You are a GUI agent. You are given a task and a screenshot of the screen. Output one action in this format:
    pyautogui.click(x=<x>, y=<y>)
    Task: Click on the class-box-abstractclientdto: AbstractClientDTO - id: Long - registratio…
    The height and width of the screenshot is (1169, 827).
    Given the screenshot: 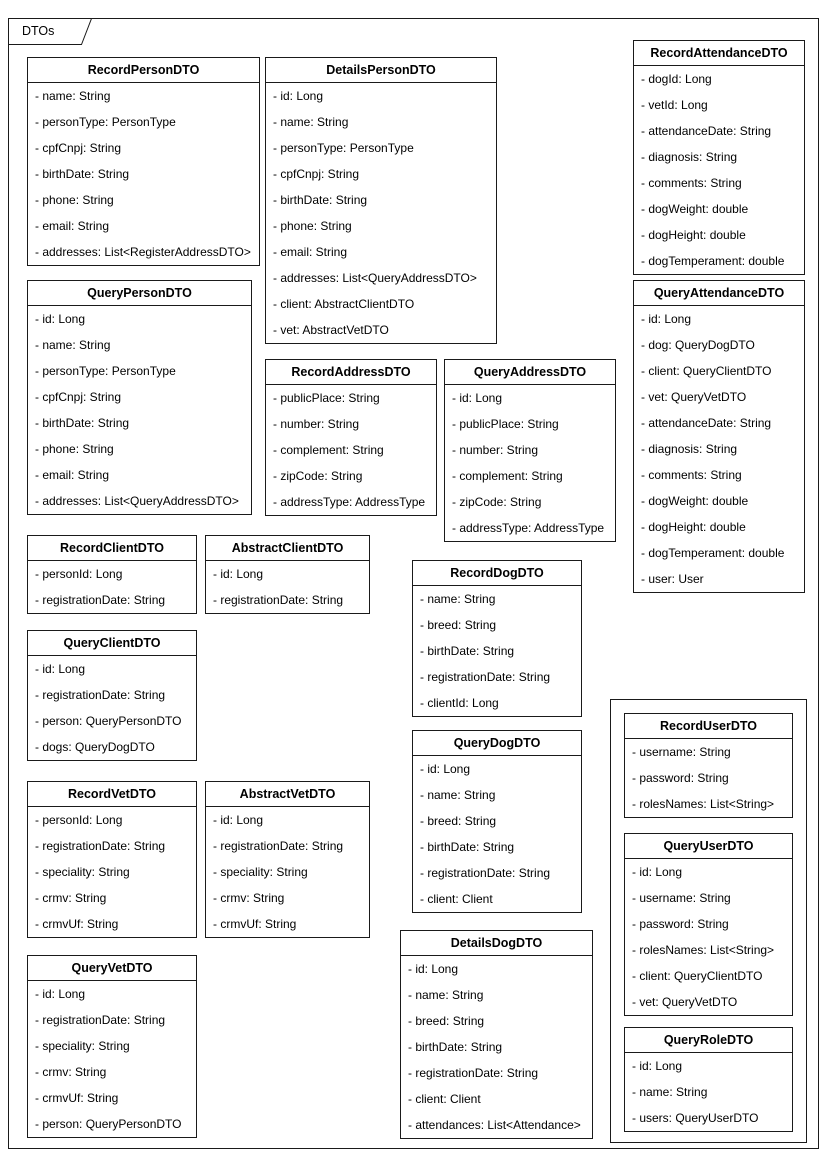 What is the action you would take?
    pyautogui.click(x=287, y=574)
    